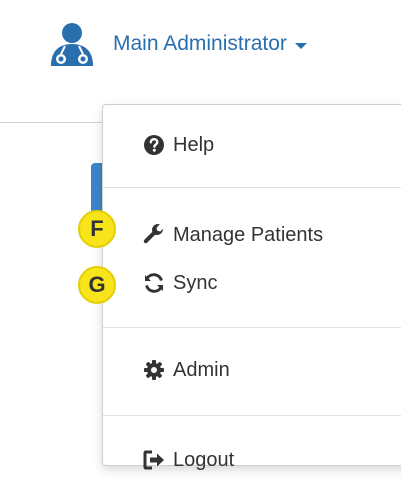 The width and height of the screenshot is (401, 495). What do you see at coordinates (300, 46) in the screenshot?
I see `caret-down-icon` at bounding box center [300, 46].